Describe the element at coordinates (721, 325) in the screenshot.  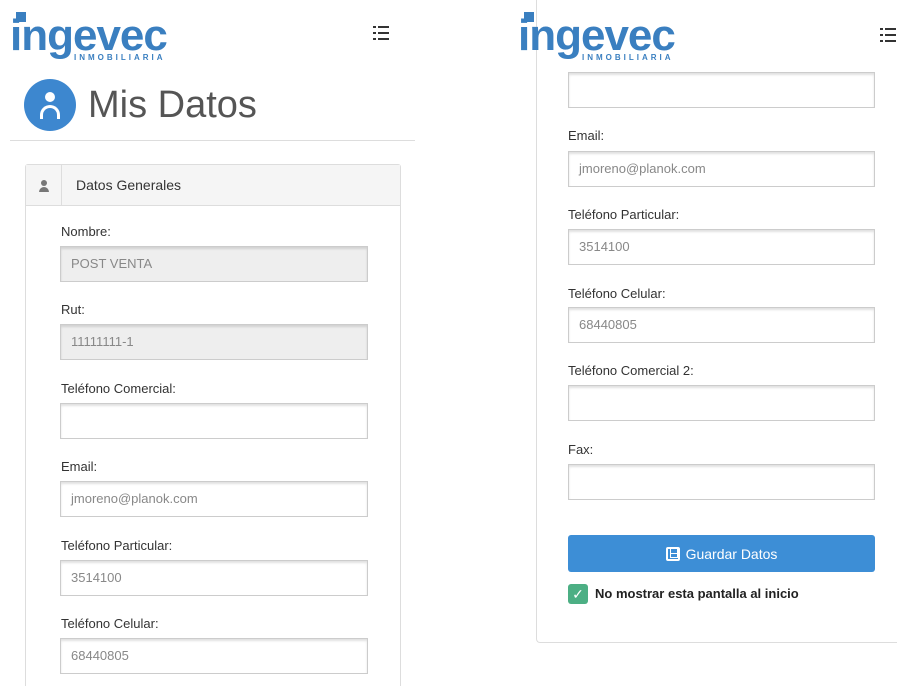
I see `telefono-celular-field-right: 68440805` at that location.